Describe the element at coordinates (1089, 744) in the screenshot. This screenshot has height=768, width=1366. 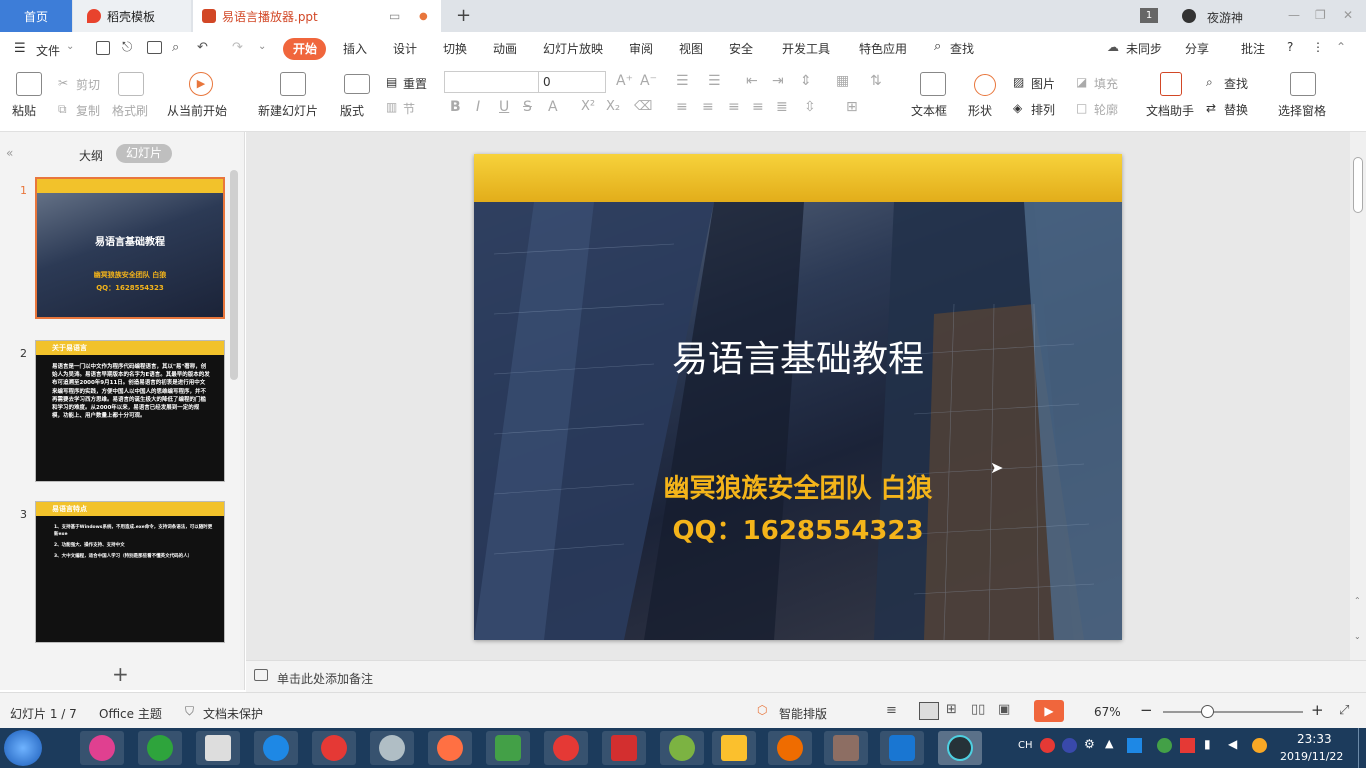
I see `tray-settings-icon: ⚙` at that location.